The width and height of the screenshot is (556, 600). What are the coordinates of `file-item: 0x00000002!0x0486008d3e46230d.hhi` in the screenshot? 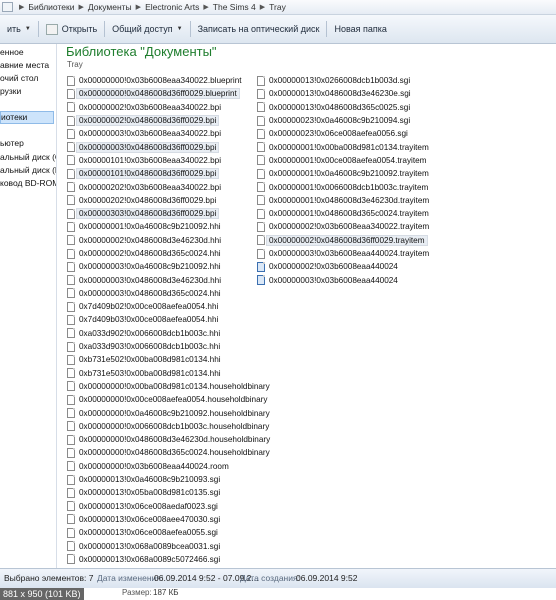 It's located at (168, 240).